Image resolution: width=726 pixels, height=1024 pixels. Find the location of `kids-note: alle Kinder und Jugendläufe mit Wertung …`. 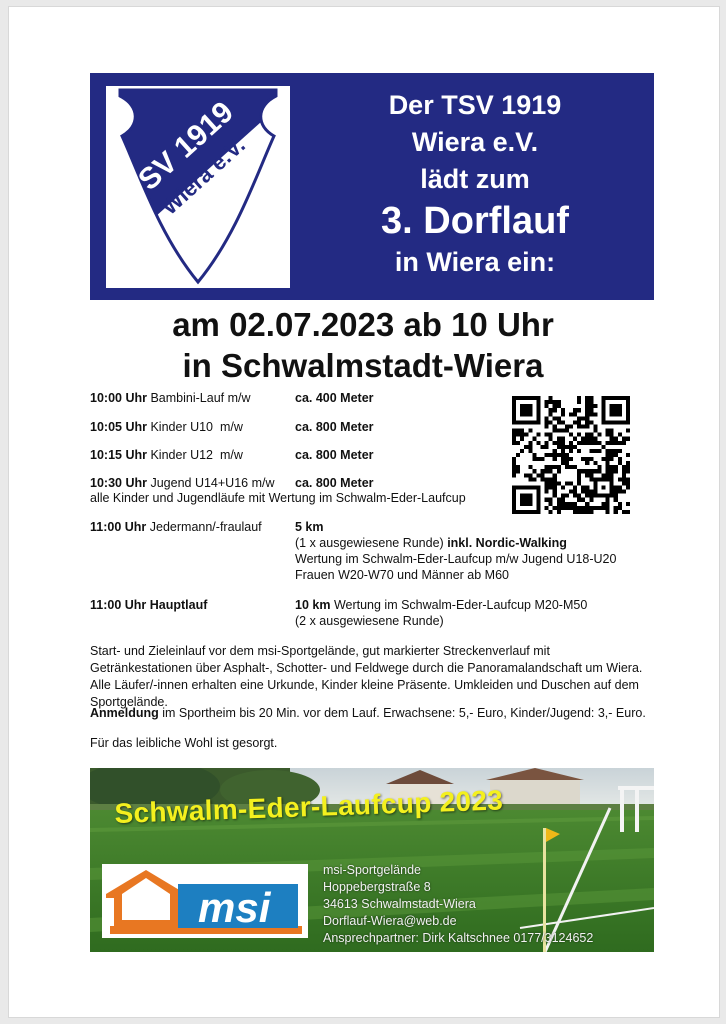

kids-note: alle Kinder und Jugendläufe mit Wertung … is located at coordinates (278, 498).